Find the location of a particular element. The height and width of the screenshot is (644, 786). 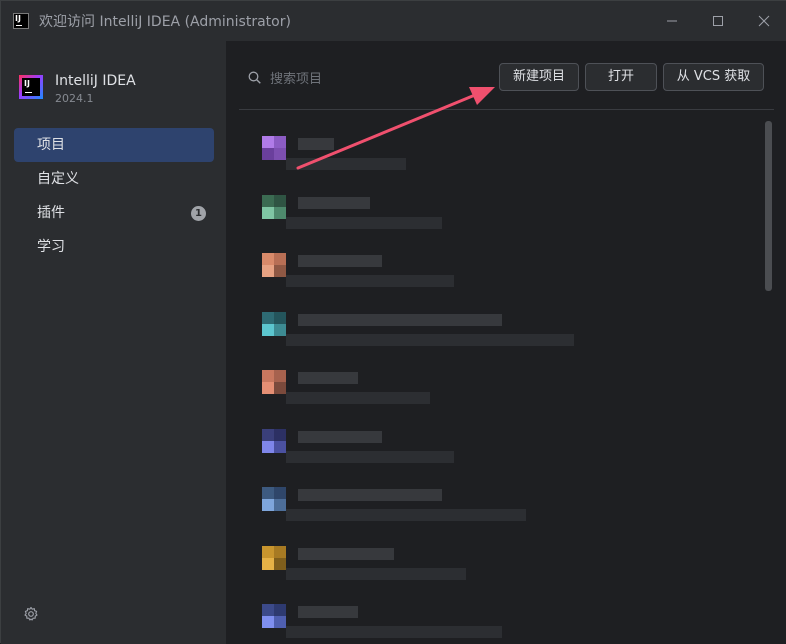

sidebar-item-label: 学习 is located at coordinates (51, 247).